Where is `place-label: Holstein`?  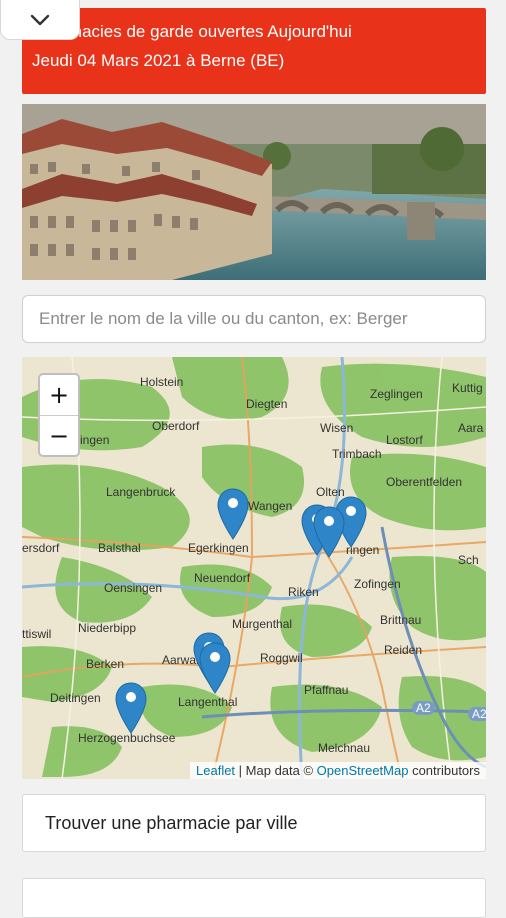
place-label: Holstein is located at coordinates (162, 382).